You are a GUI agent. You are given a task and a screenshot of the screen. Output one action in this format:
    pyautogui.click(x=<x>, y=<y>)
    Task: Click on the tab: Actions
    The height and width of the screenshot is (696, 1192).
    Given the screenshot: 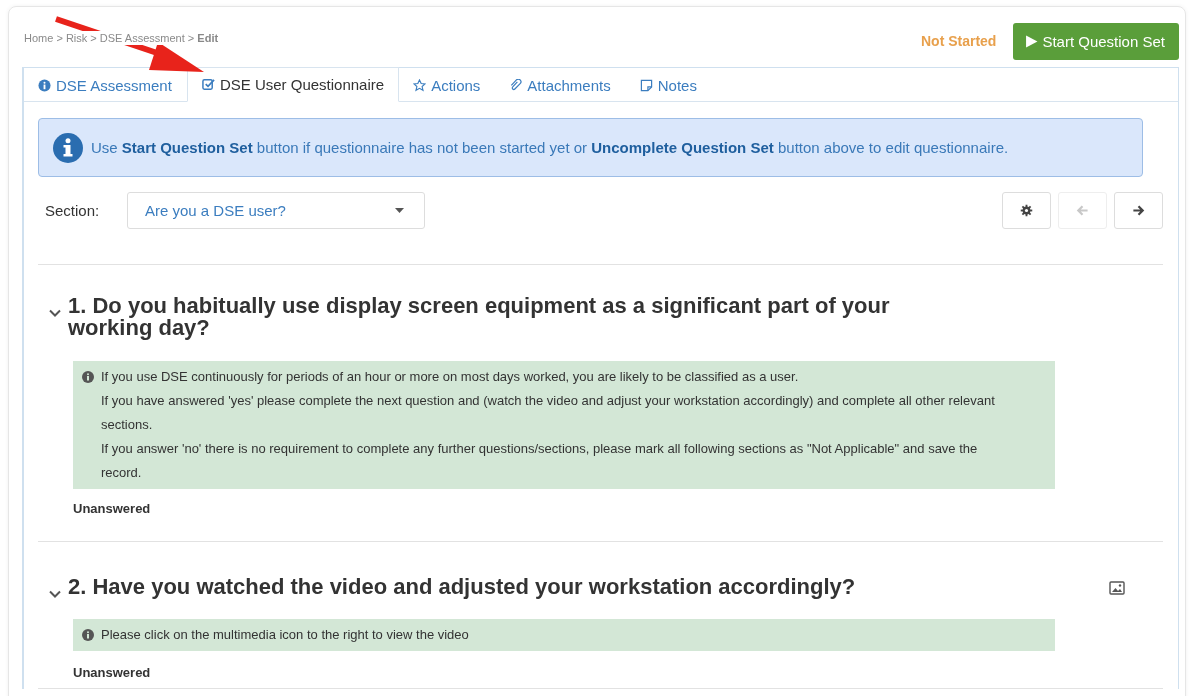 What is the action you would take?
    pyautogui.click(x=447, y=85)
    